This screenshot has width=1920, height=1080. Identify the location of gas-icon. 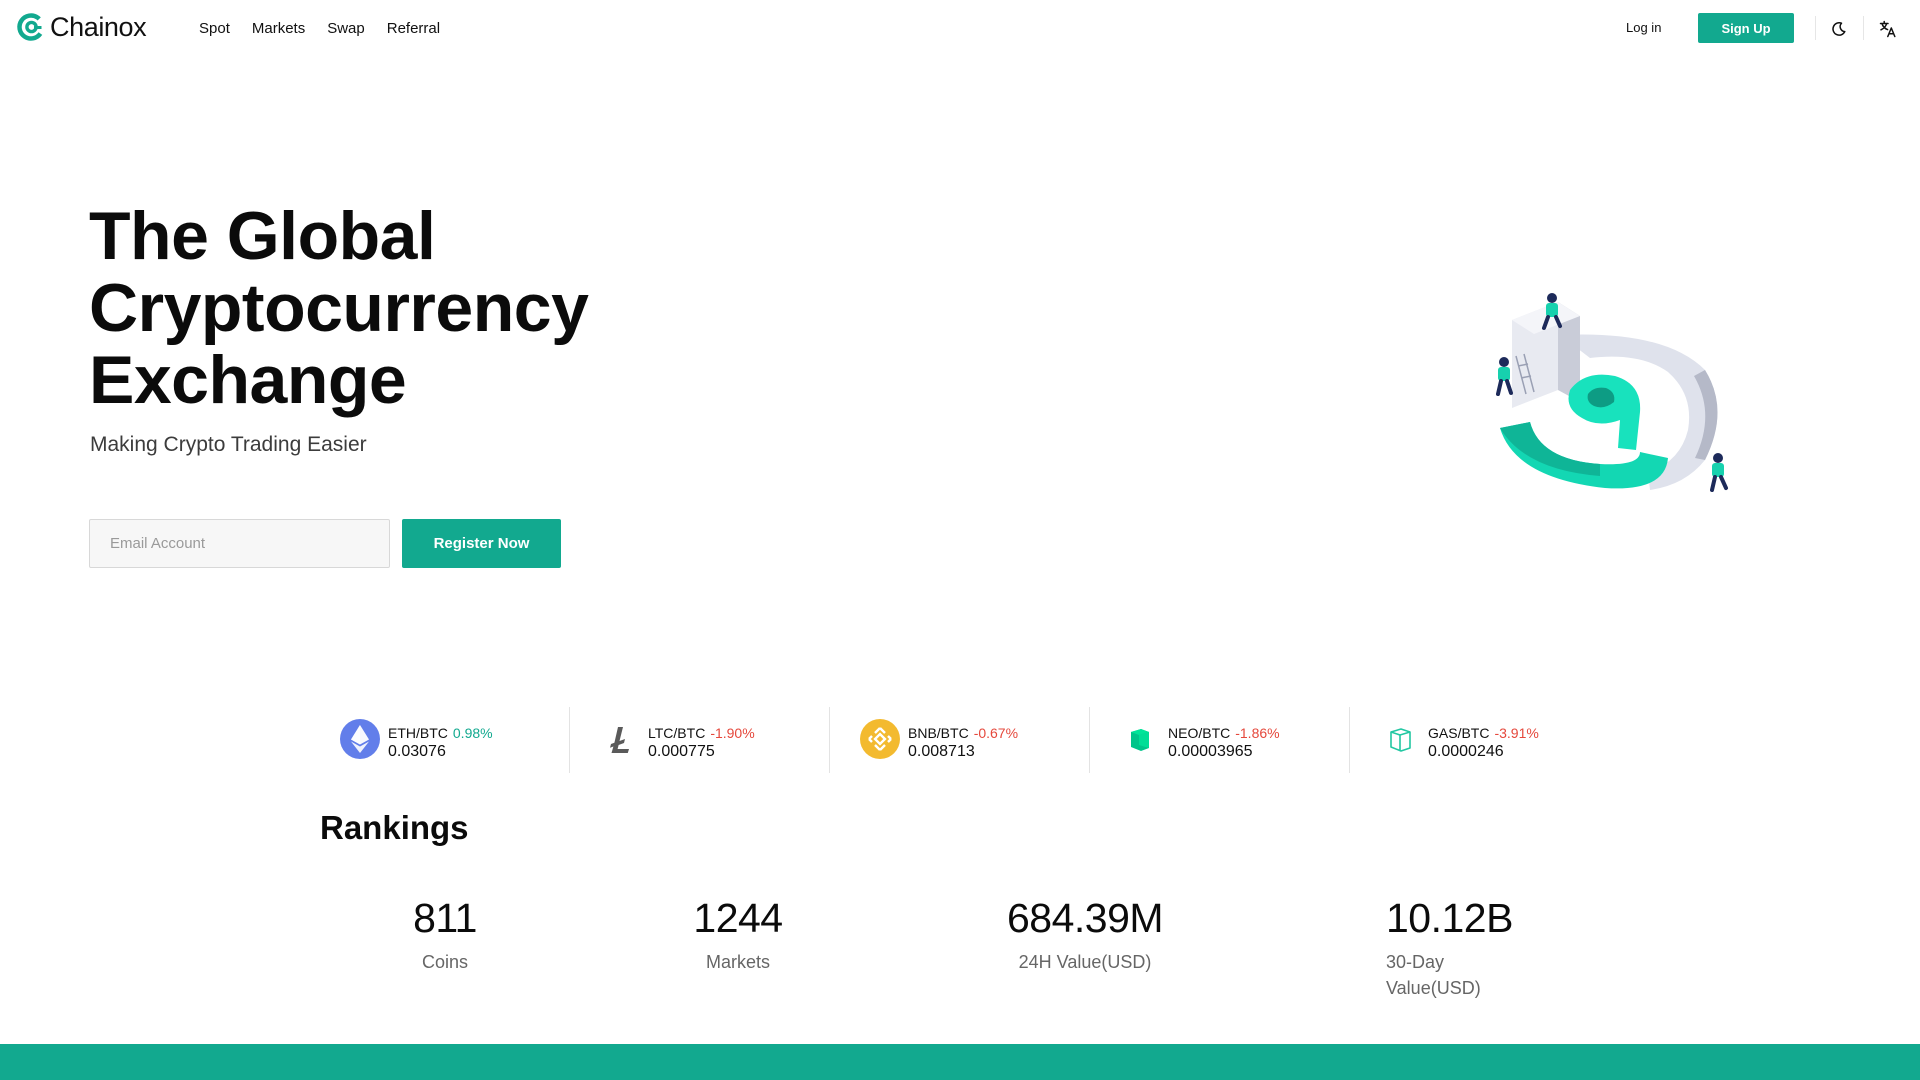
(1400, 740).